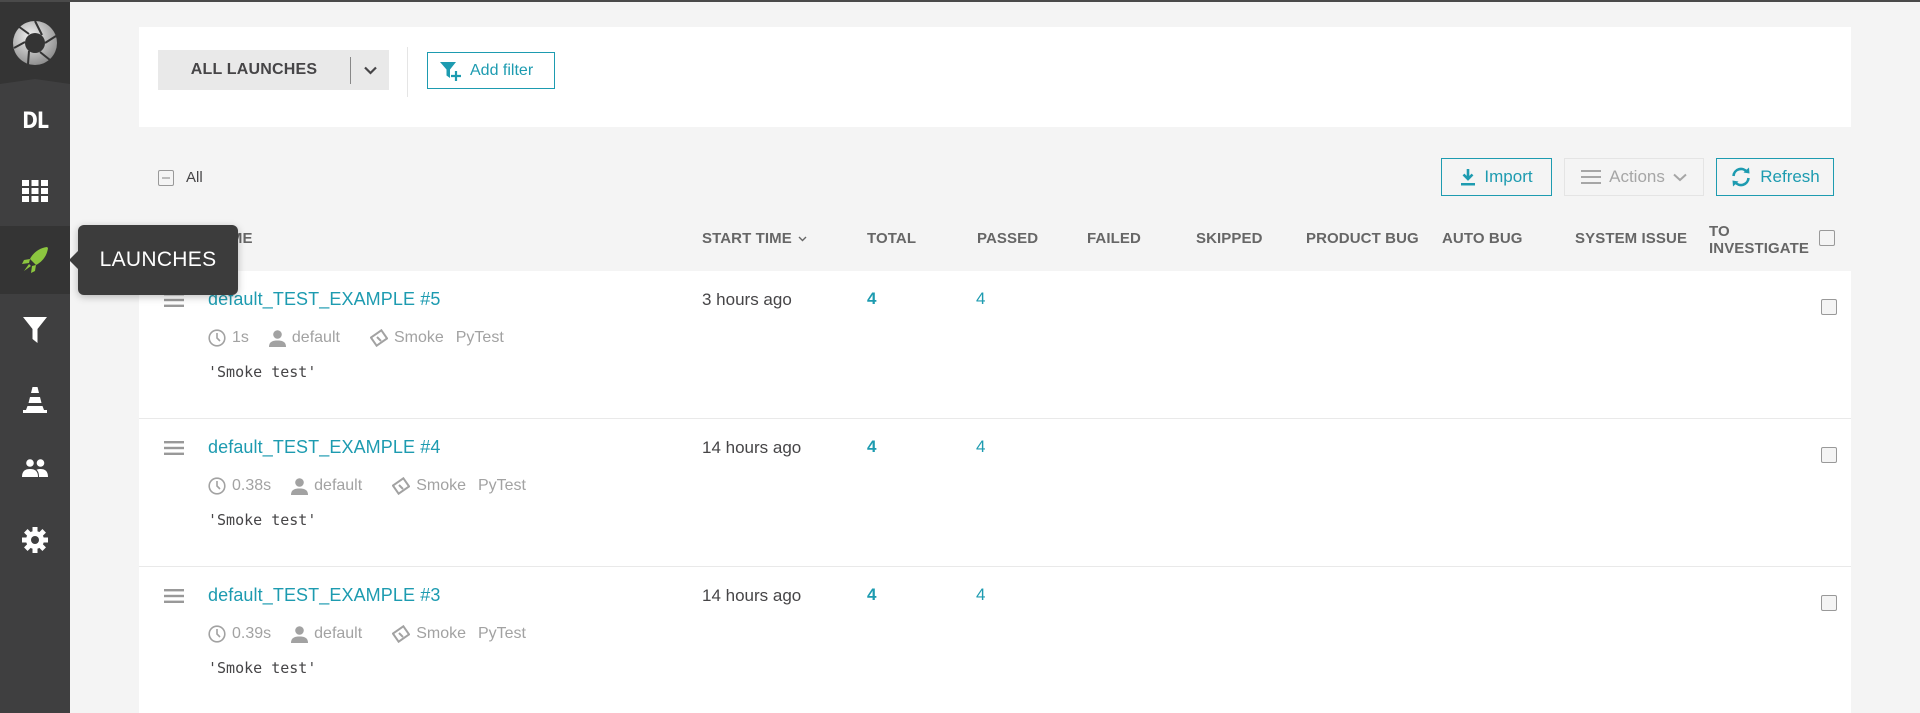 The height and width of the screenshot is (713, 1920). What do you see at coordinates (1007, 238) in the screenshot?
I see `column-header-passed: PASSED` at bounding box center [1007, 238].